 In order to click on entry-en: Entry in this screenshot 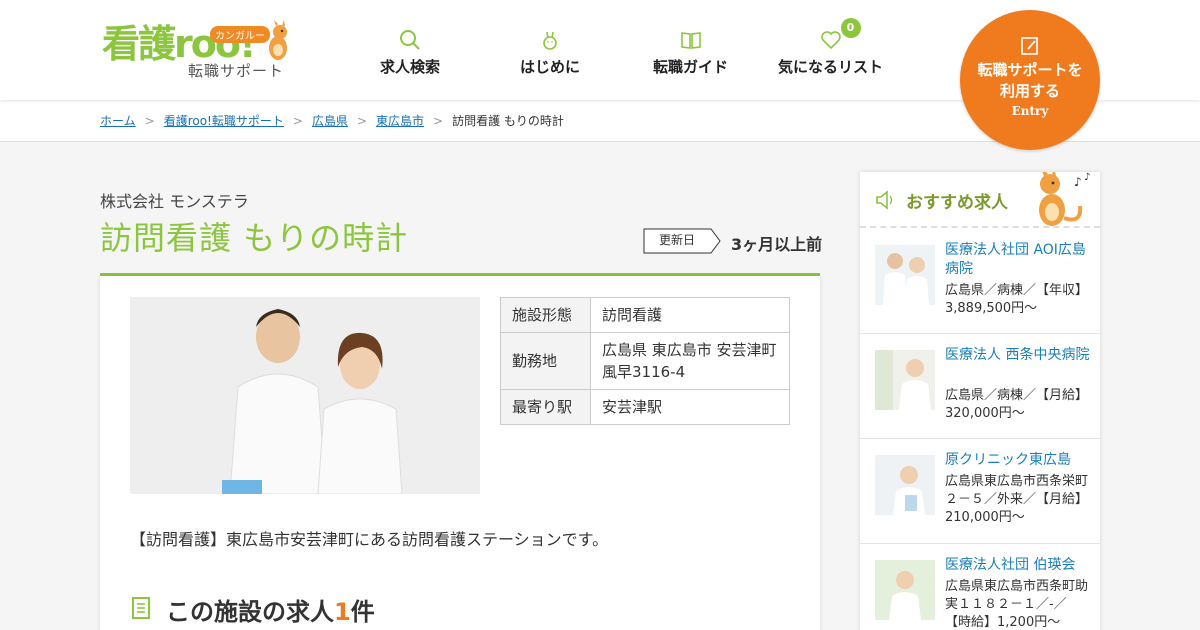, I will do `click(1030, 111)`.